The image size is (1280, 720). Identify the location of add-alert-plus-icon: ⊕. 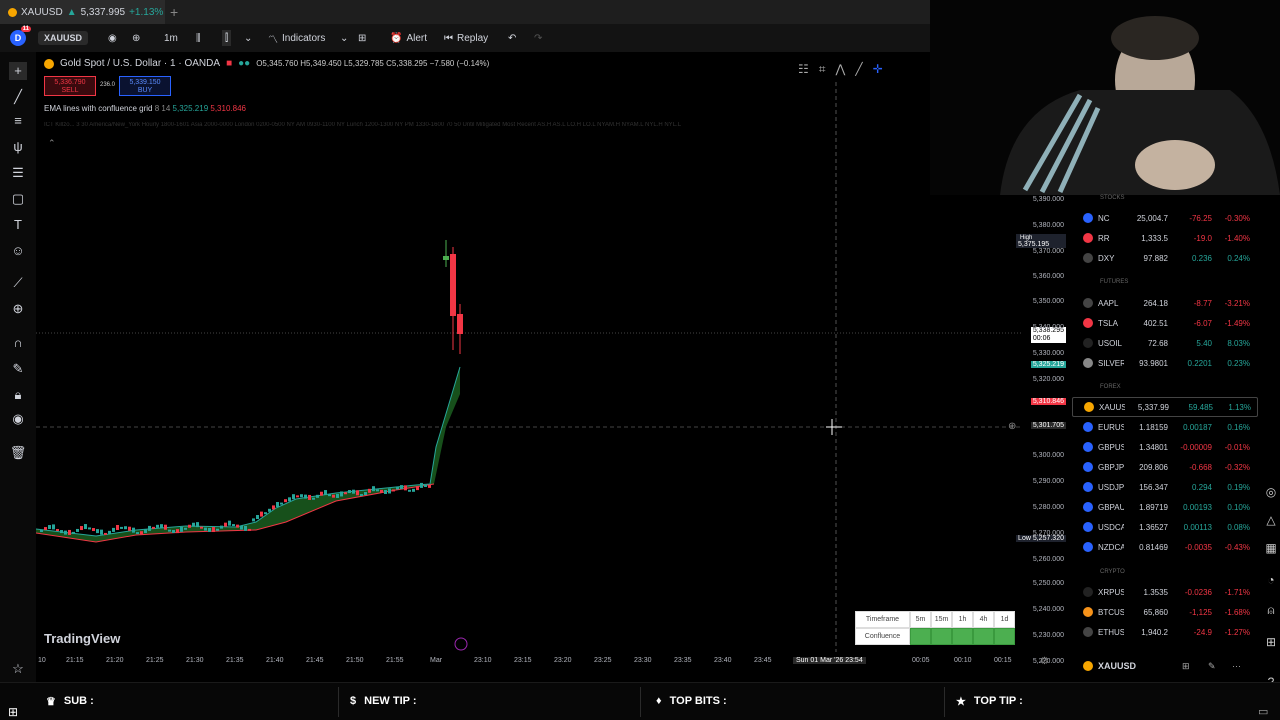
(1012, 426).